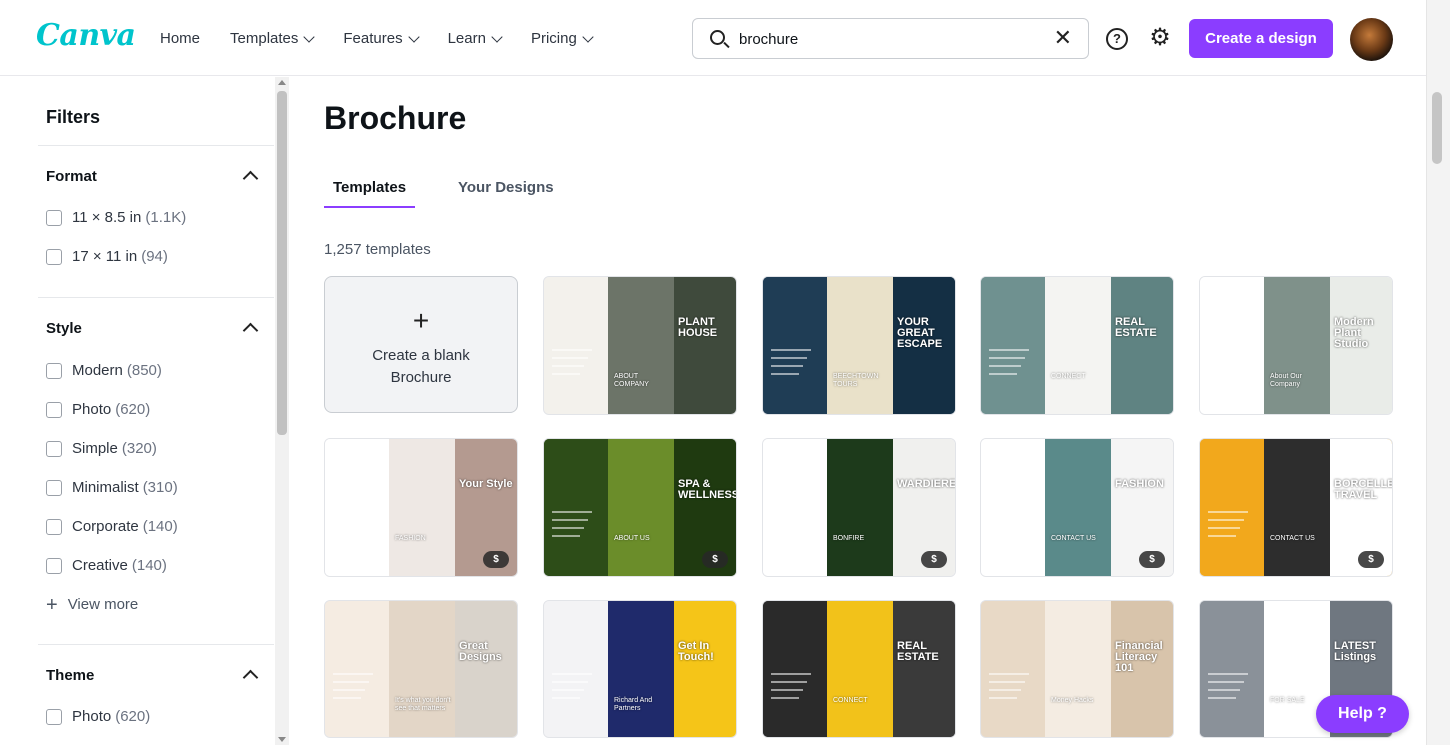  What do you see at coordinates (696, 651) in the screenshot?
I see `template-headline: Get In Touch!` at bounding box center [696, 651].